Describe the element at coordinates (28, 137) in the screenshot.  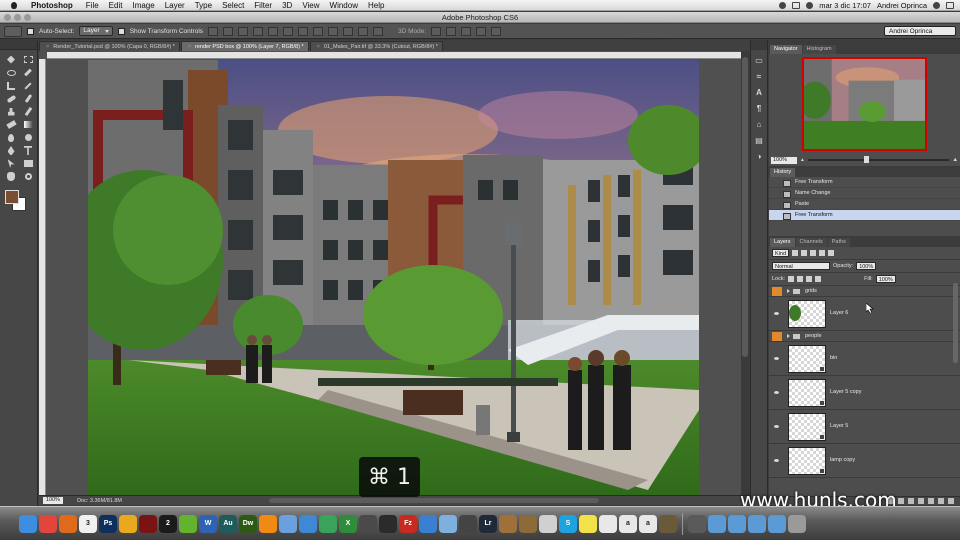
I see `dodge-tool-icon` at that location.